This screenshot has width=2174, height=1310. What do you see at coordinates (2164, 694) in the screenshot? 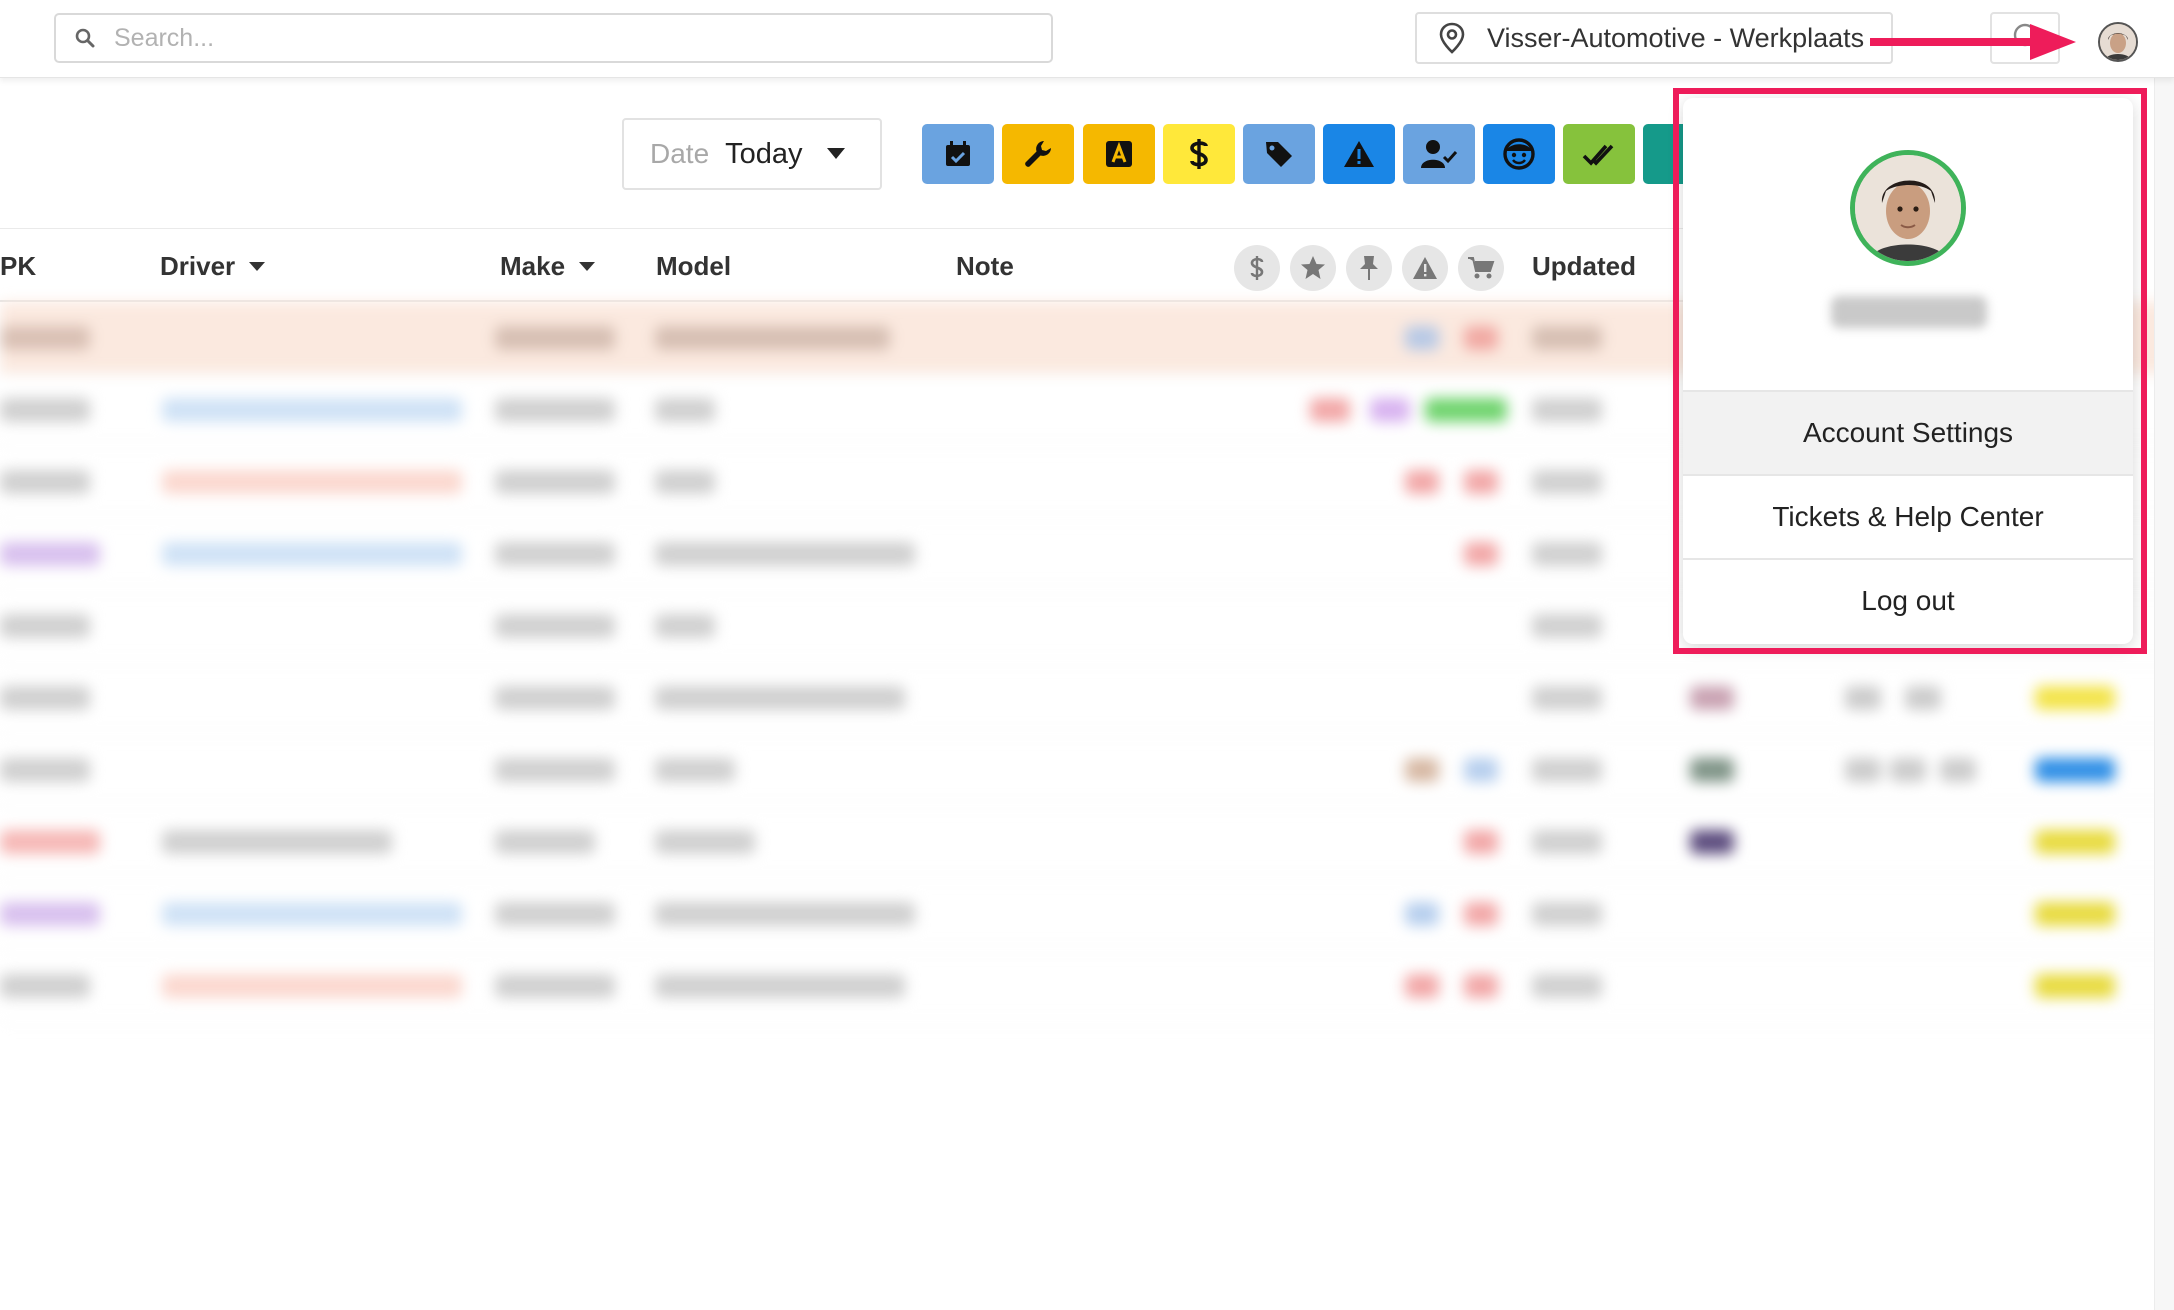
I see `vertical-scrollbar` at bounding box center [2164, 694].